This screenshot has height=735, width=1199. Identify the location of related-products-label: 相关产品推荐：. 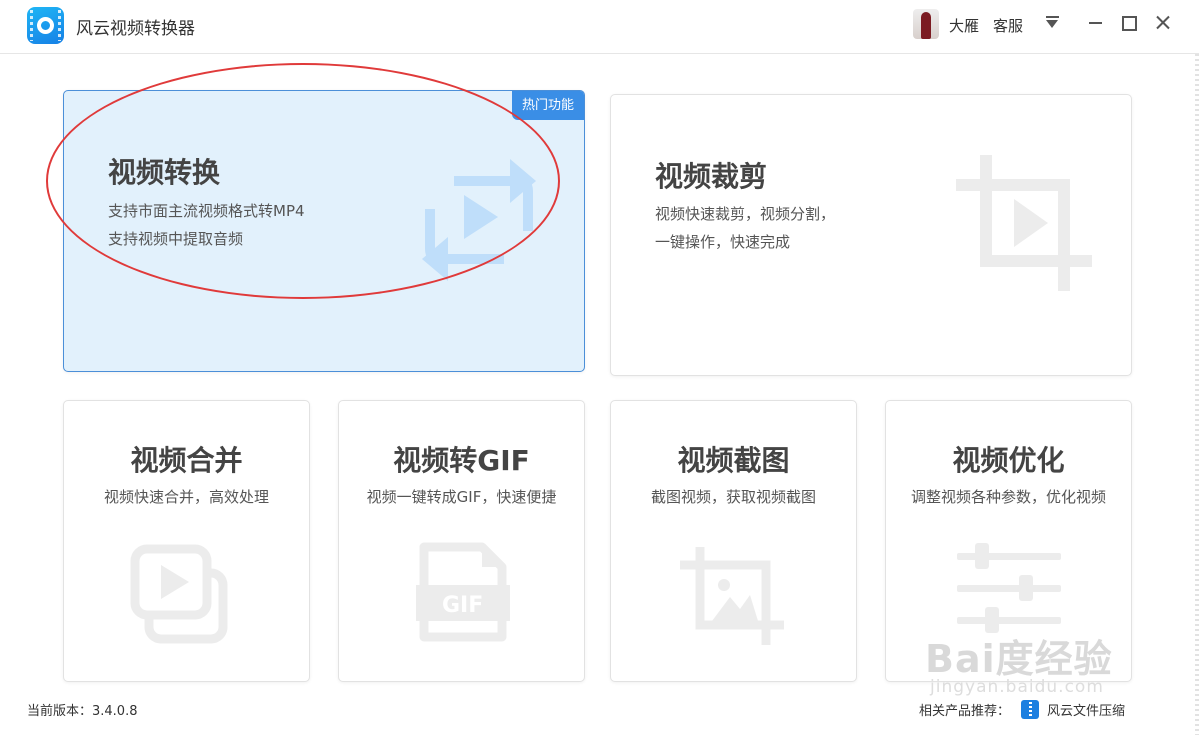
(965, 711).